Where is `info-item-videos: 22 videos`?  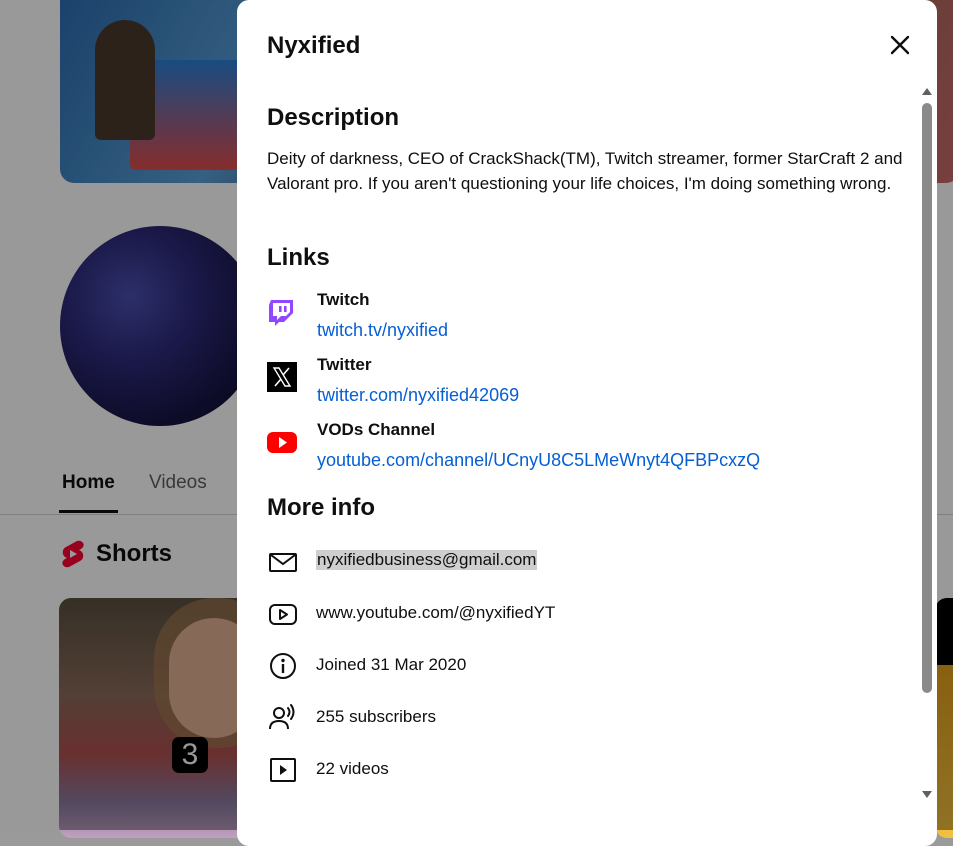
info-item-videos: 22 videos is located at coordinates (587, 770).